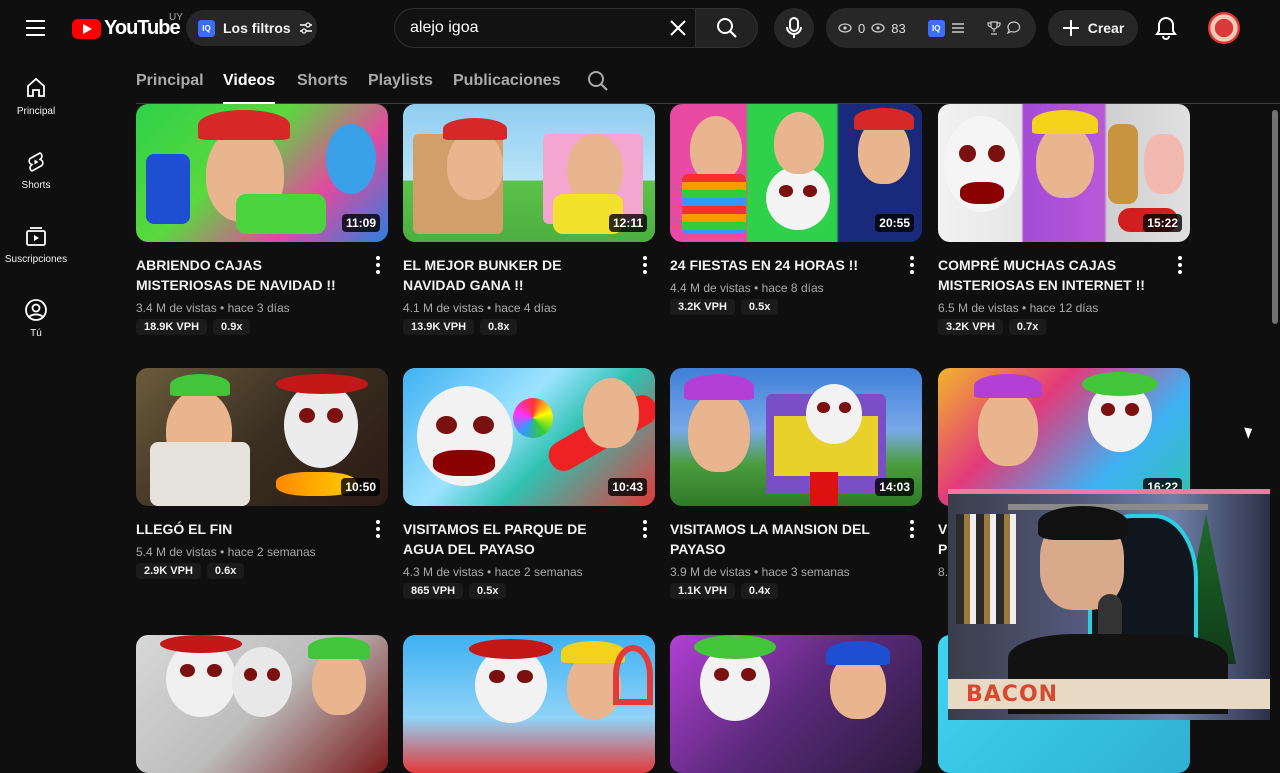  I want to click on mic-icon, so click(794, 27).